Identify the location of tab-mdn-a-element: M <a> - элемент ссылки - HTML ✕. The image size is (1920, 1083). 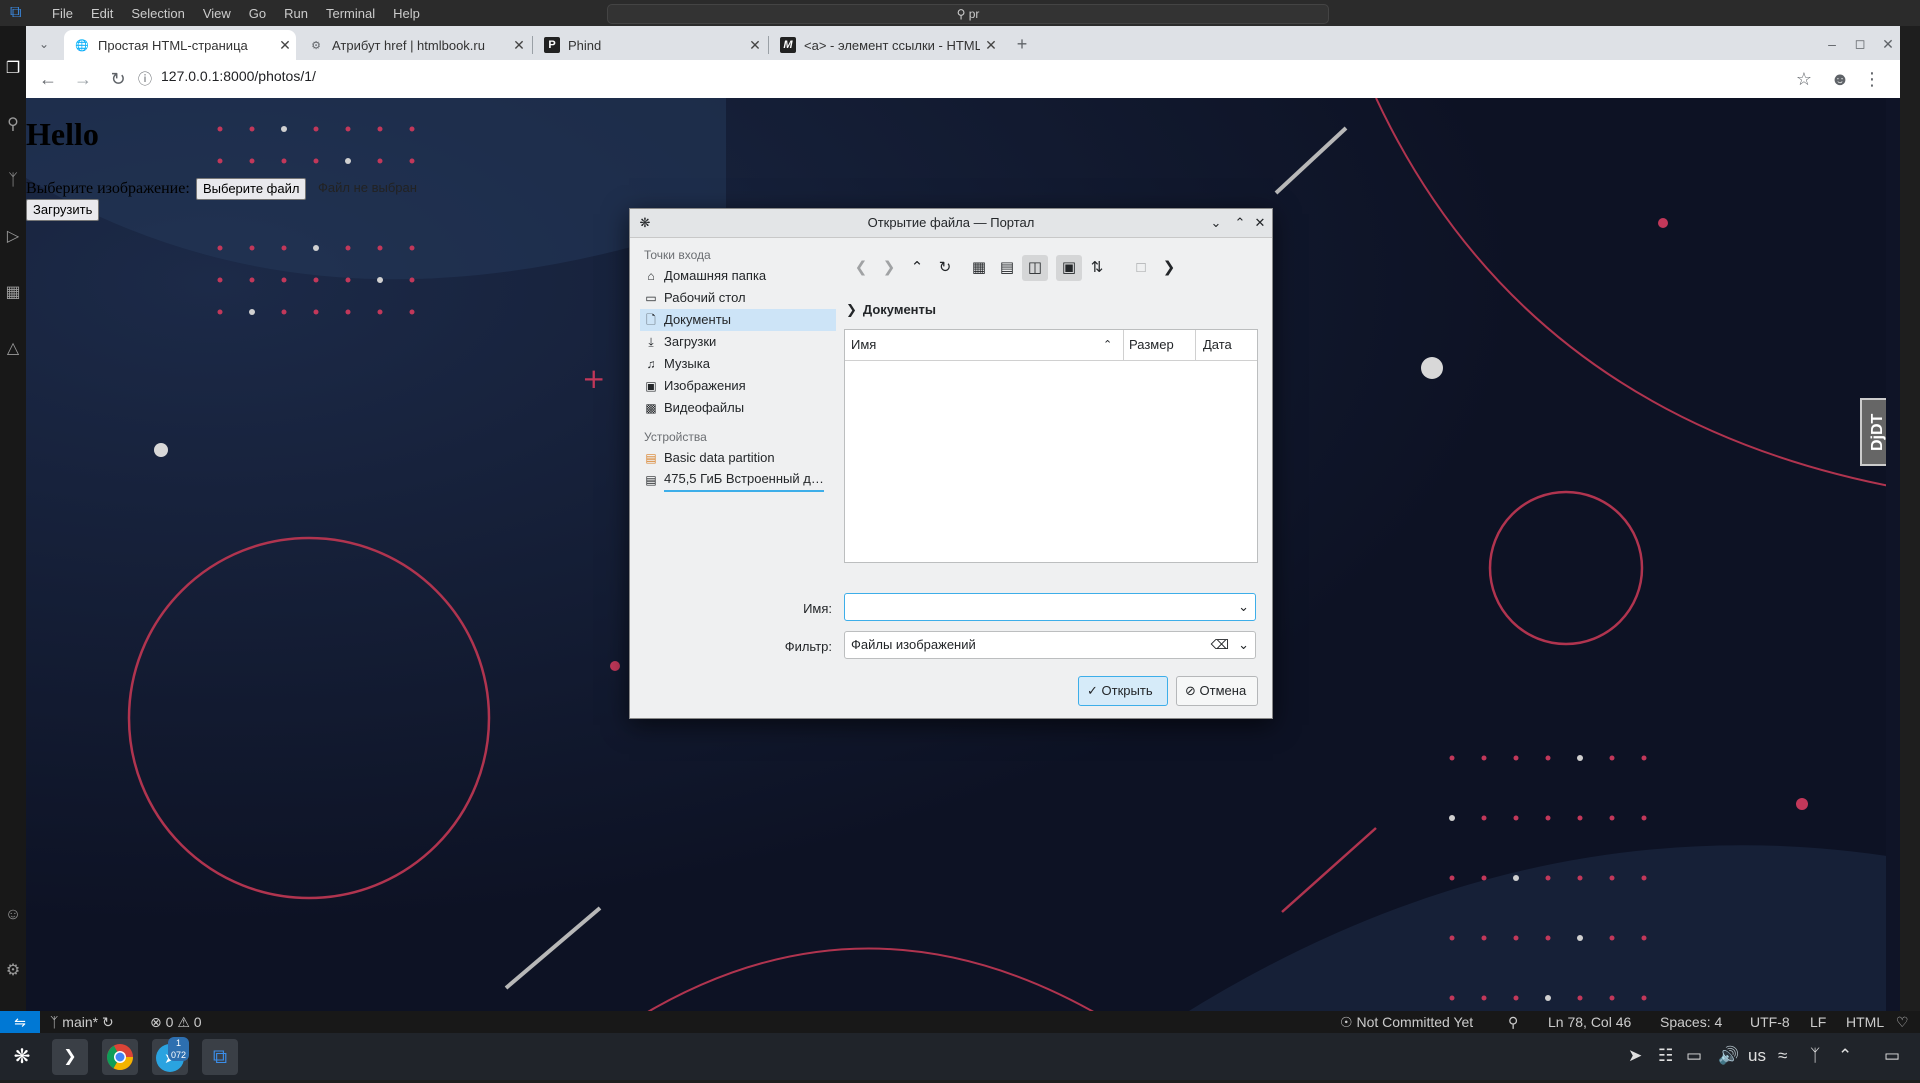
(886, 45).